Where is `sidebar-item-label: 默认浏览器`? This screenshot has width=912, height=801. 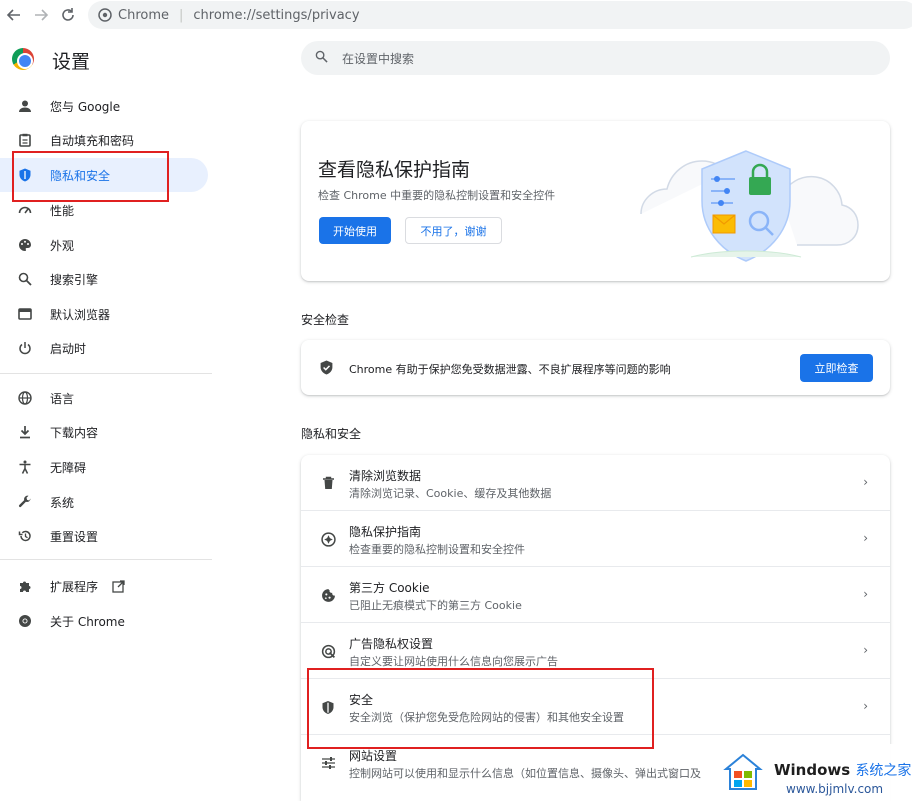 sidebar-item-label: 默认浏览器 is located at coordinates (80, 314).